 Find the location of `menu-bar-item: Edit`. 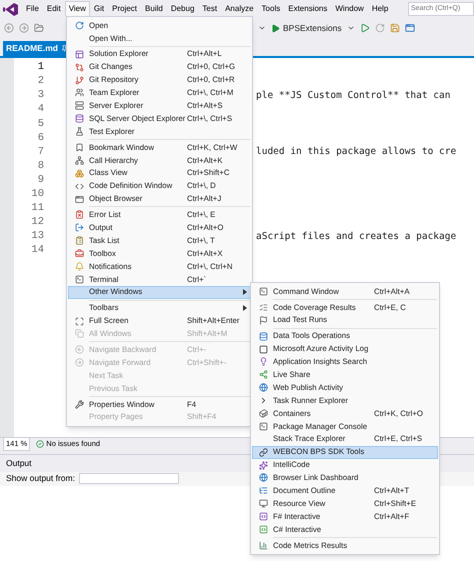

menu-bar-item: Edit is located at coordinates (53, 9).